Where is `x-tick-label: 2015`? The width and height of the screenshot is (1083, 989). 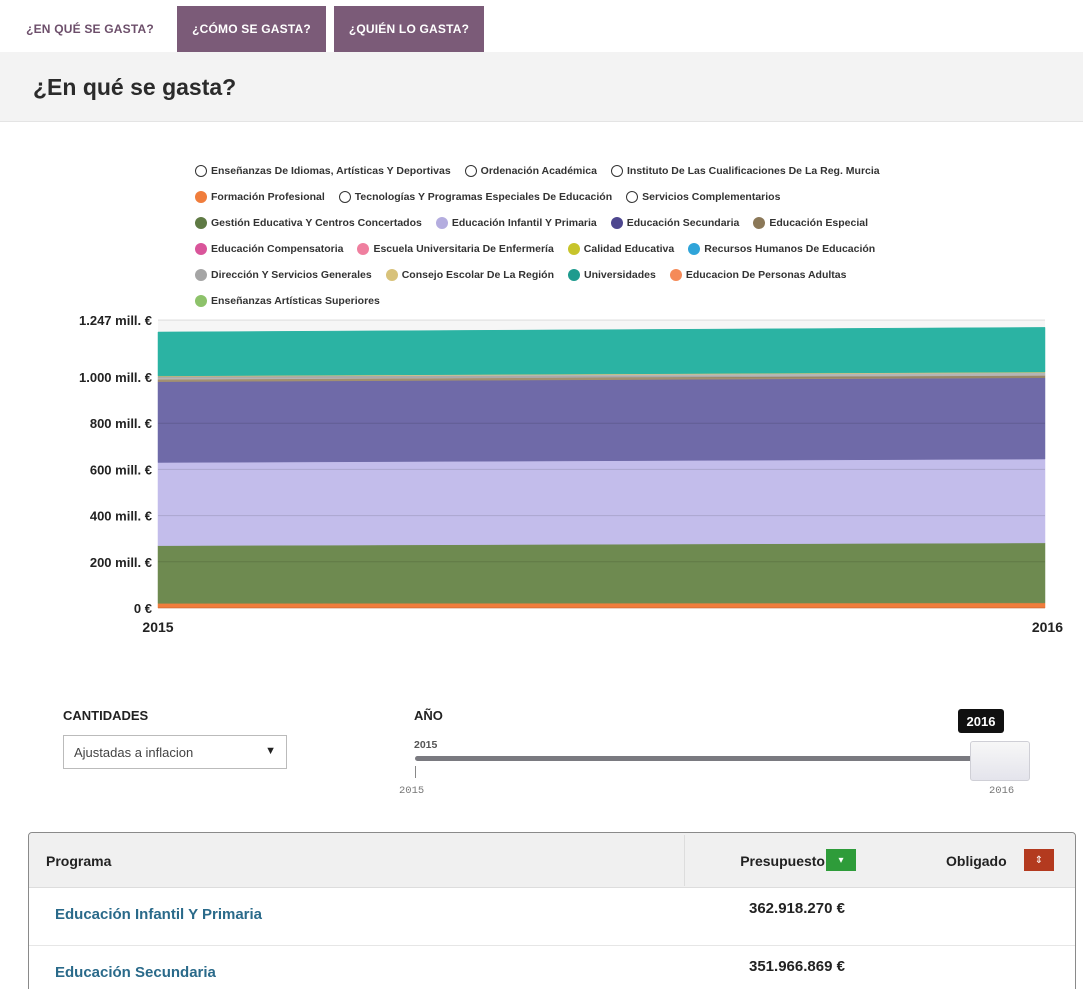 x-tick-label: 2015 is located at coordinates (157, 627).